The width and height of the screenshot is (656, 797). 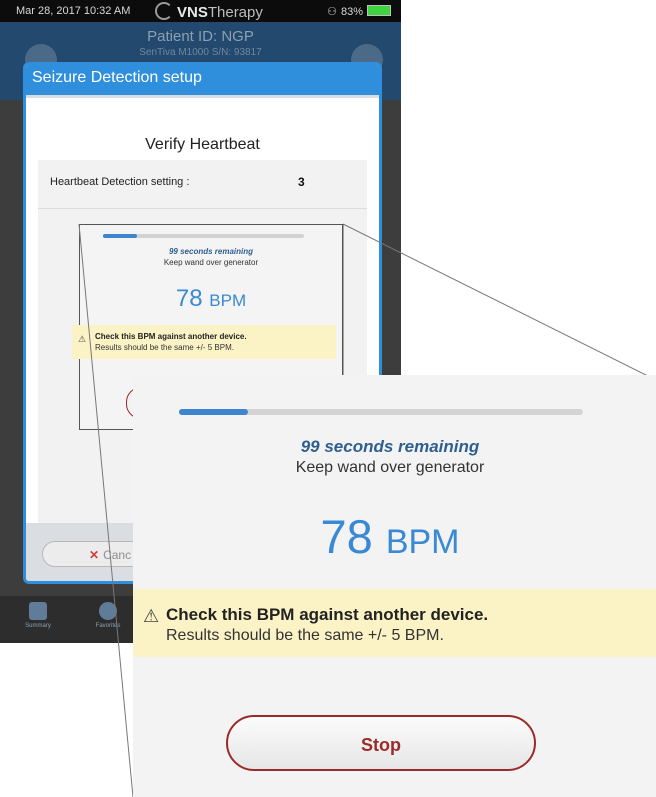 What do you see at coordinates (164, 347) in the screenshot?
I see `warning-detail-small: Results should be the same +/- 5 BPM.` at bounding box center [164, 347].